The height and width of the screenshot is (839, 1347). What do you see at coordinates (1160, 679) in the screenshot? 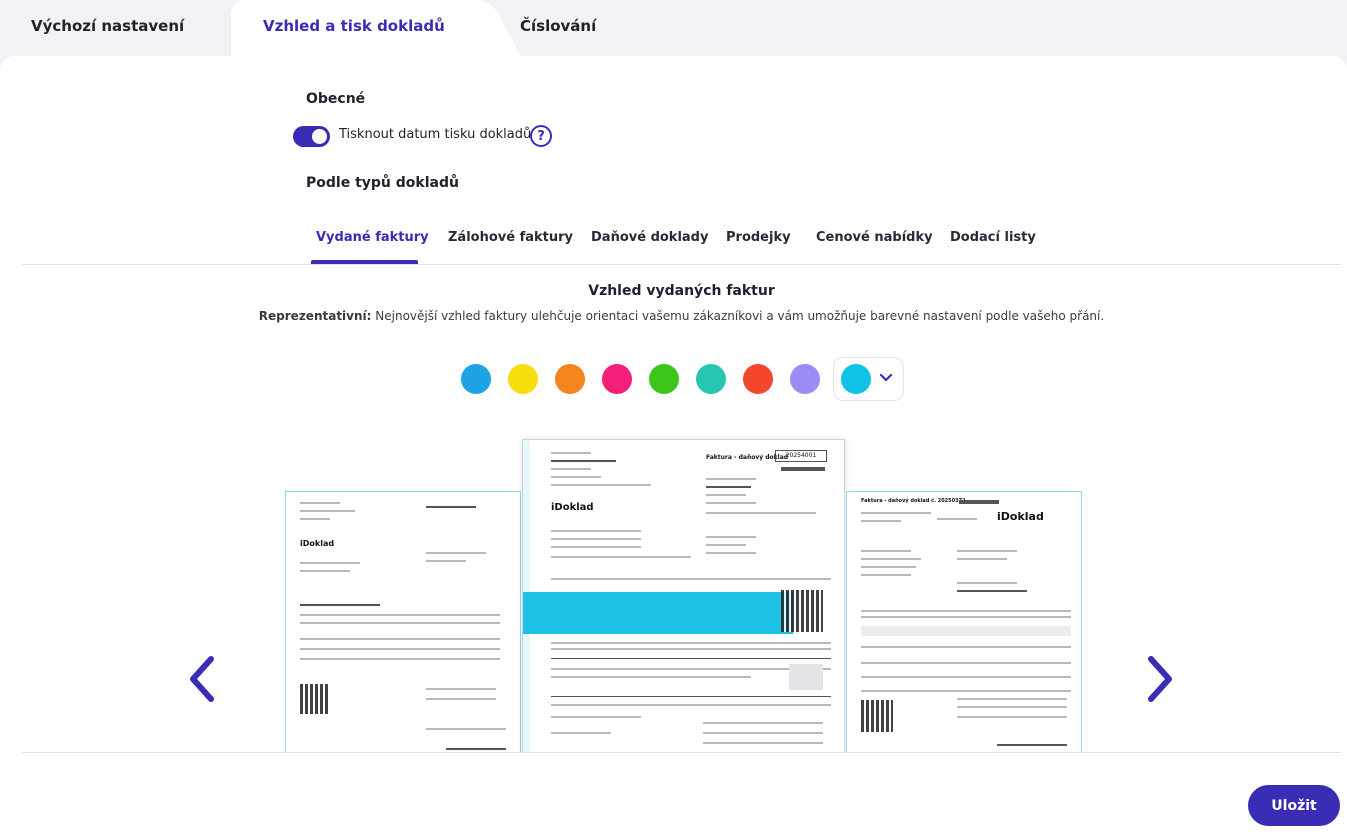
I see `chevron-right-icon` at bounding box center [1160, 679].